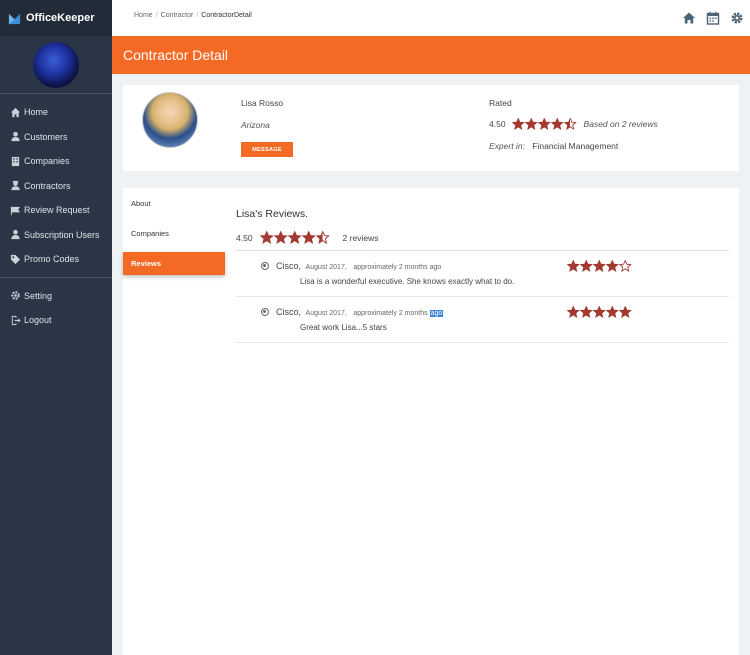  I want to click on tab-about: About, so click(174, 203).